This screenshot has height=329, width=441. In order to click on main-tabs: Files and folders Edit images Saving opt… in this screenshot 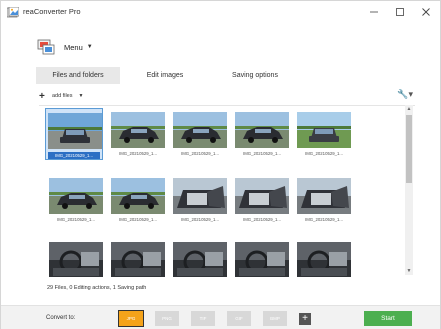, I will do `click(168, 75)`.